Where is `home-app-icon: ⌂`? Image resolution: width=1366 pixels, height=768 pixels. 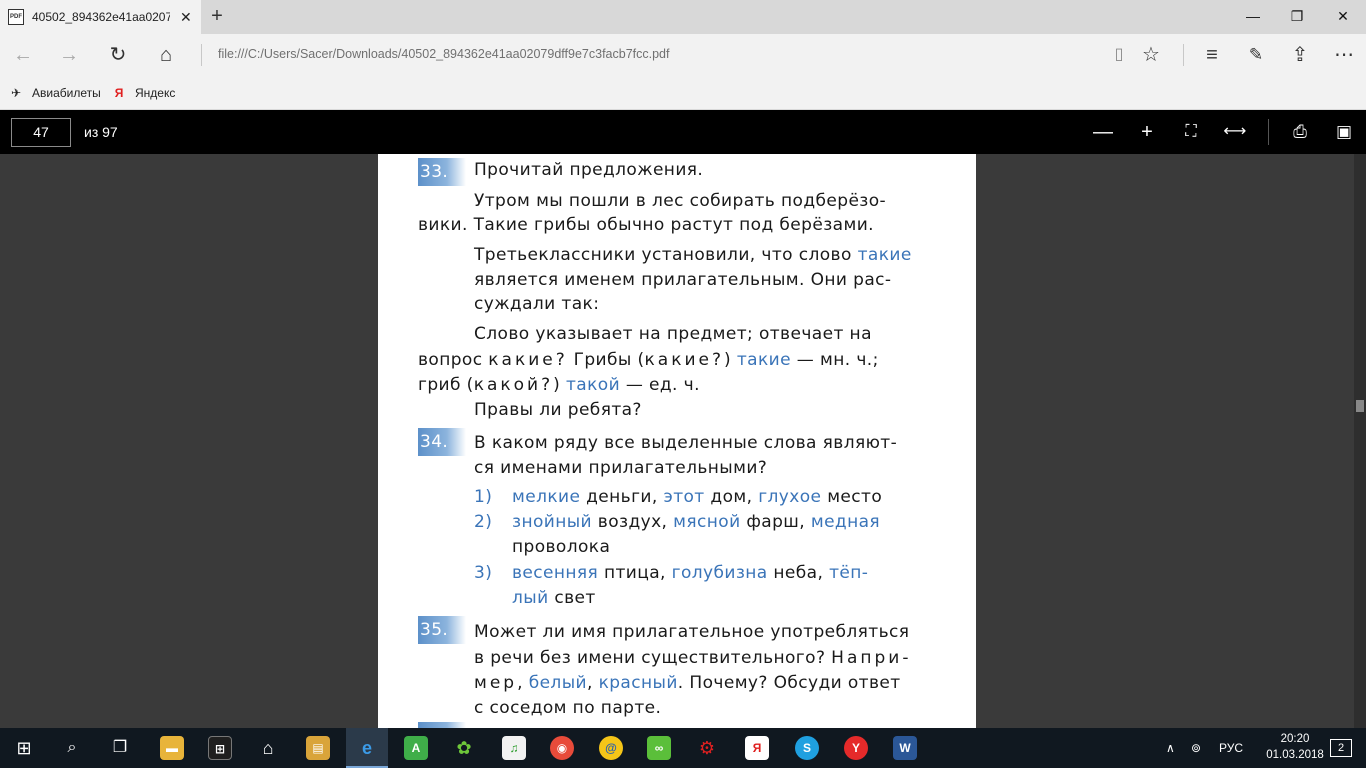
home-app-icon: ⌂ is located at coordinates (268, 748).